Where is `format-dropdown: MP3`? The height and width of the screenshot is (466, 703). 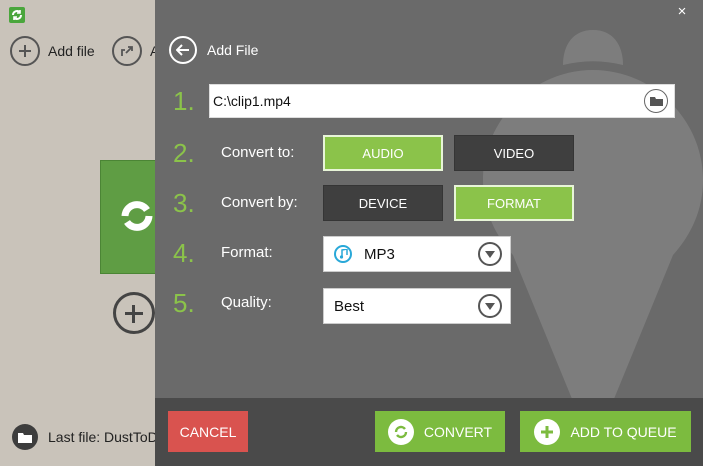
format-dropdown: MP3 is located at coordinates (417, 254).